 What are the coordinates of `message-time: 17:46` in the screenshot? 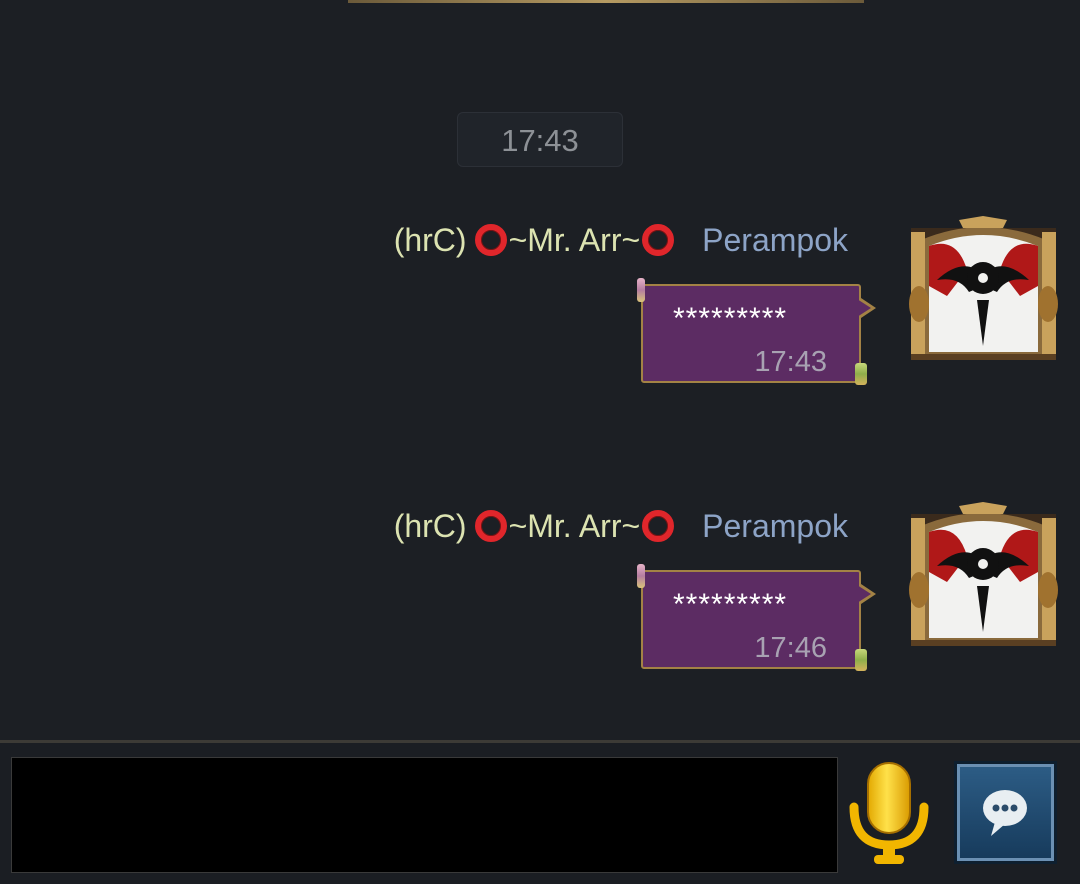 It's located at (790, 648).